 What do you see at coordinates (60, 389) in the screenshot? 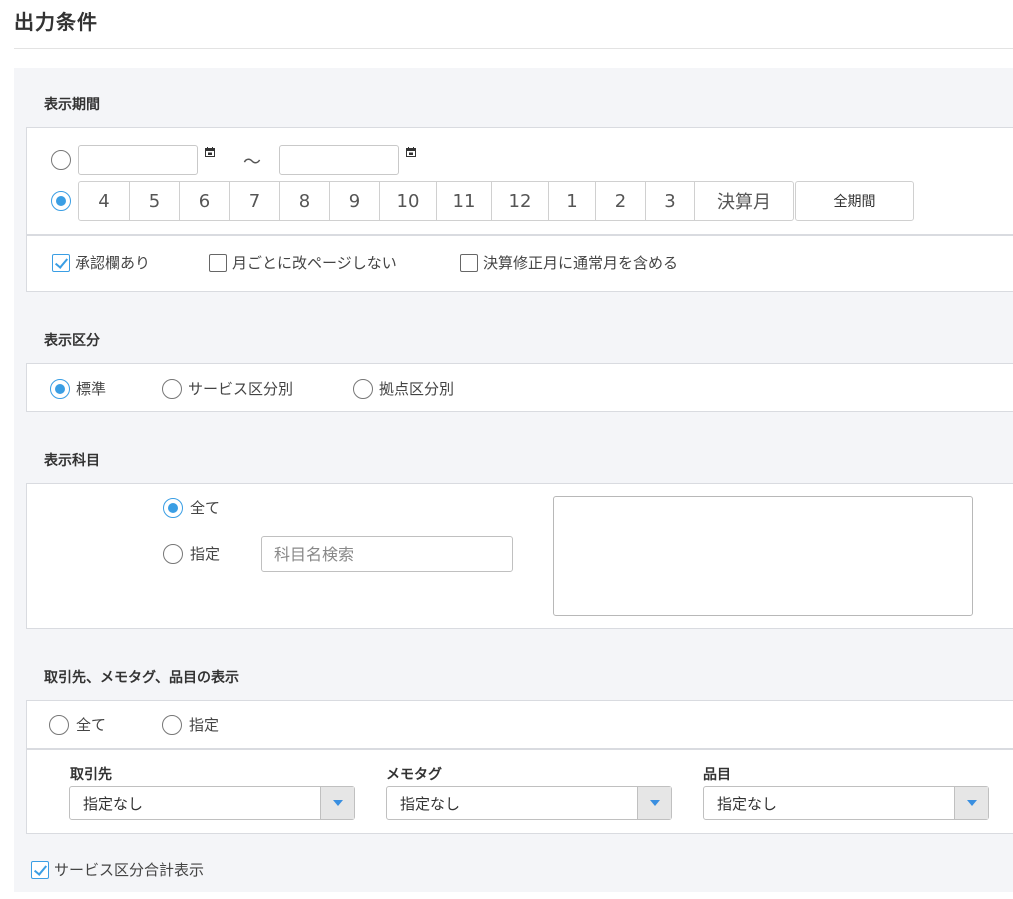
I see `division-standard-radio` at bounding box center [60, 389].